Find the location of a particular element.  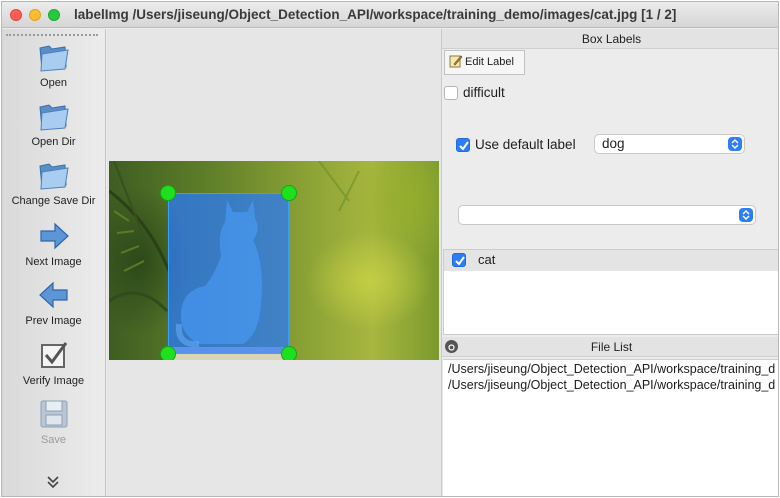

difficult-checkbox is located at coordinates (451, 93).